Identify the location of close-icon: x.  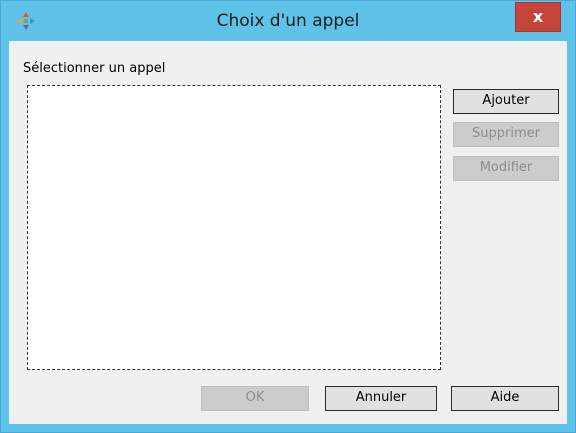
(538, 16).